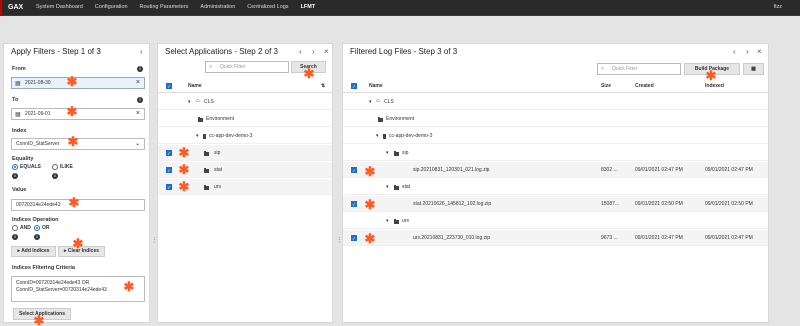  What do you see at coordinates (137, 144) in the screenshot?
I see `chevron-down-icon: ⌄` at bounding box center [137, 144].